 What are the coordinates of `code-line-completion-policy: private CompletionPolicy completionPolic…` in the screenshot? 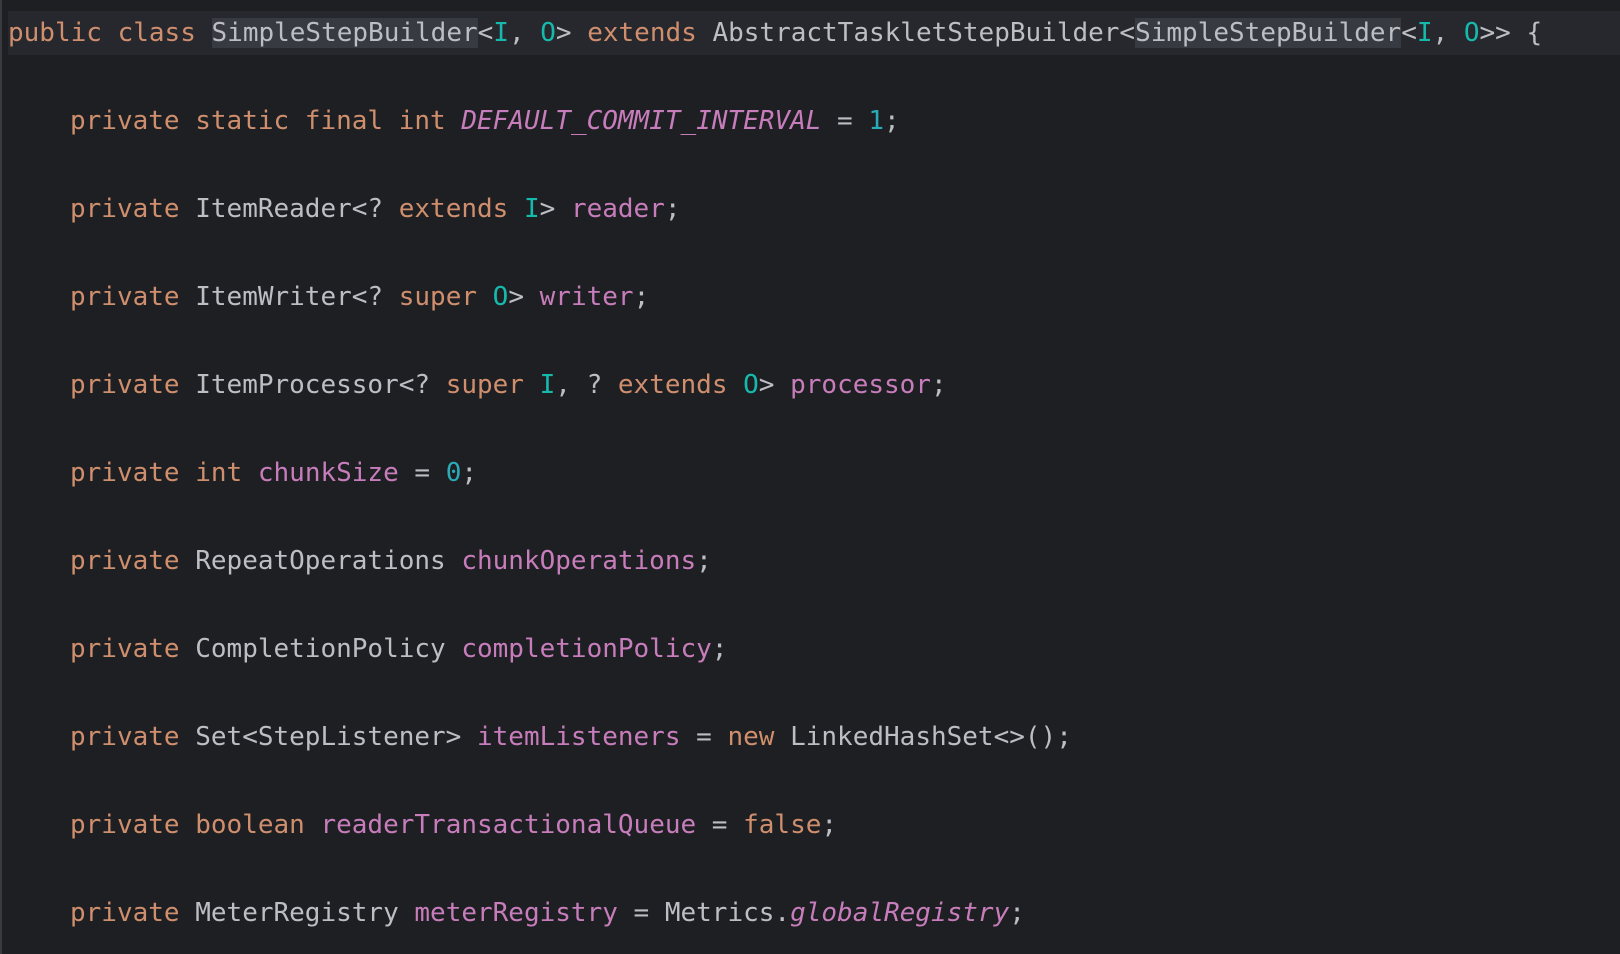 It's located at (814, 649).